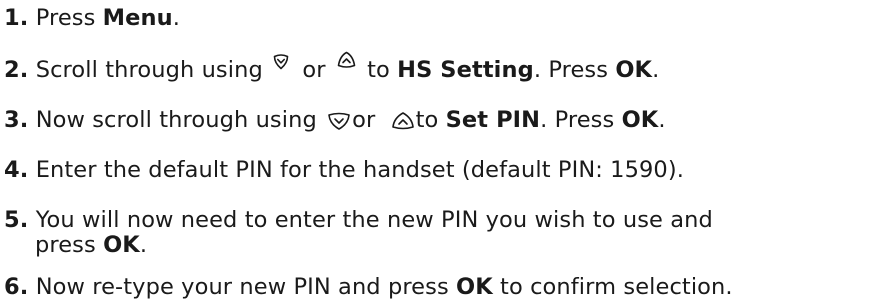  Describe the element at coordinates (12, 18) in the screenshot. I see `step-number: 1` at that location.